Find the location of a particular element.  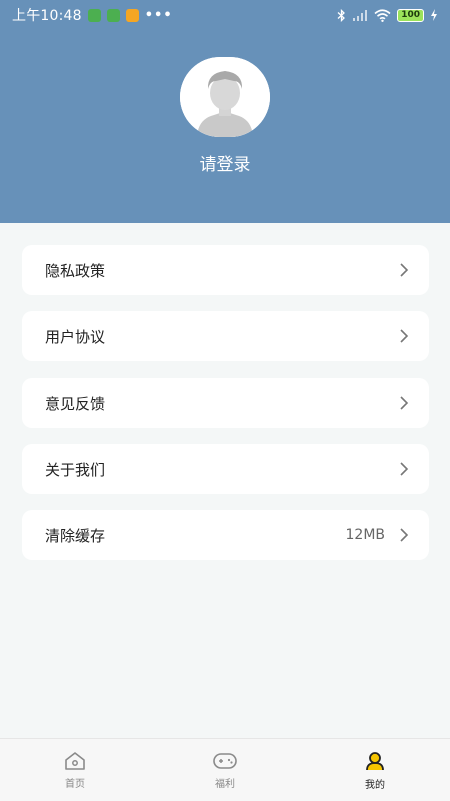

charging-icon is located at coordinates (434, 15).